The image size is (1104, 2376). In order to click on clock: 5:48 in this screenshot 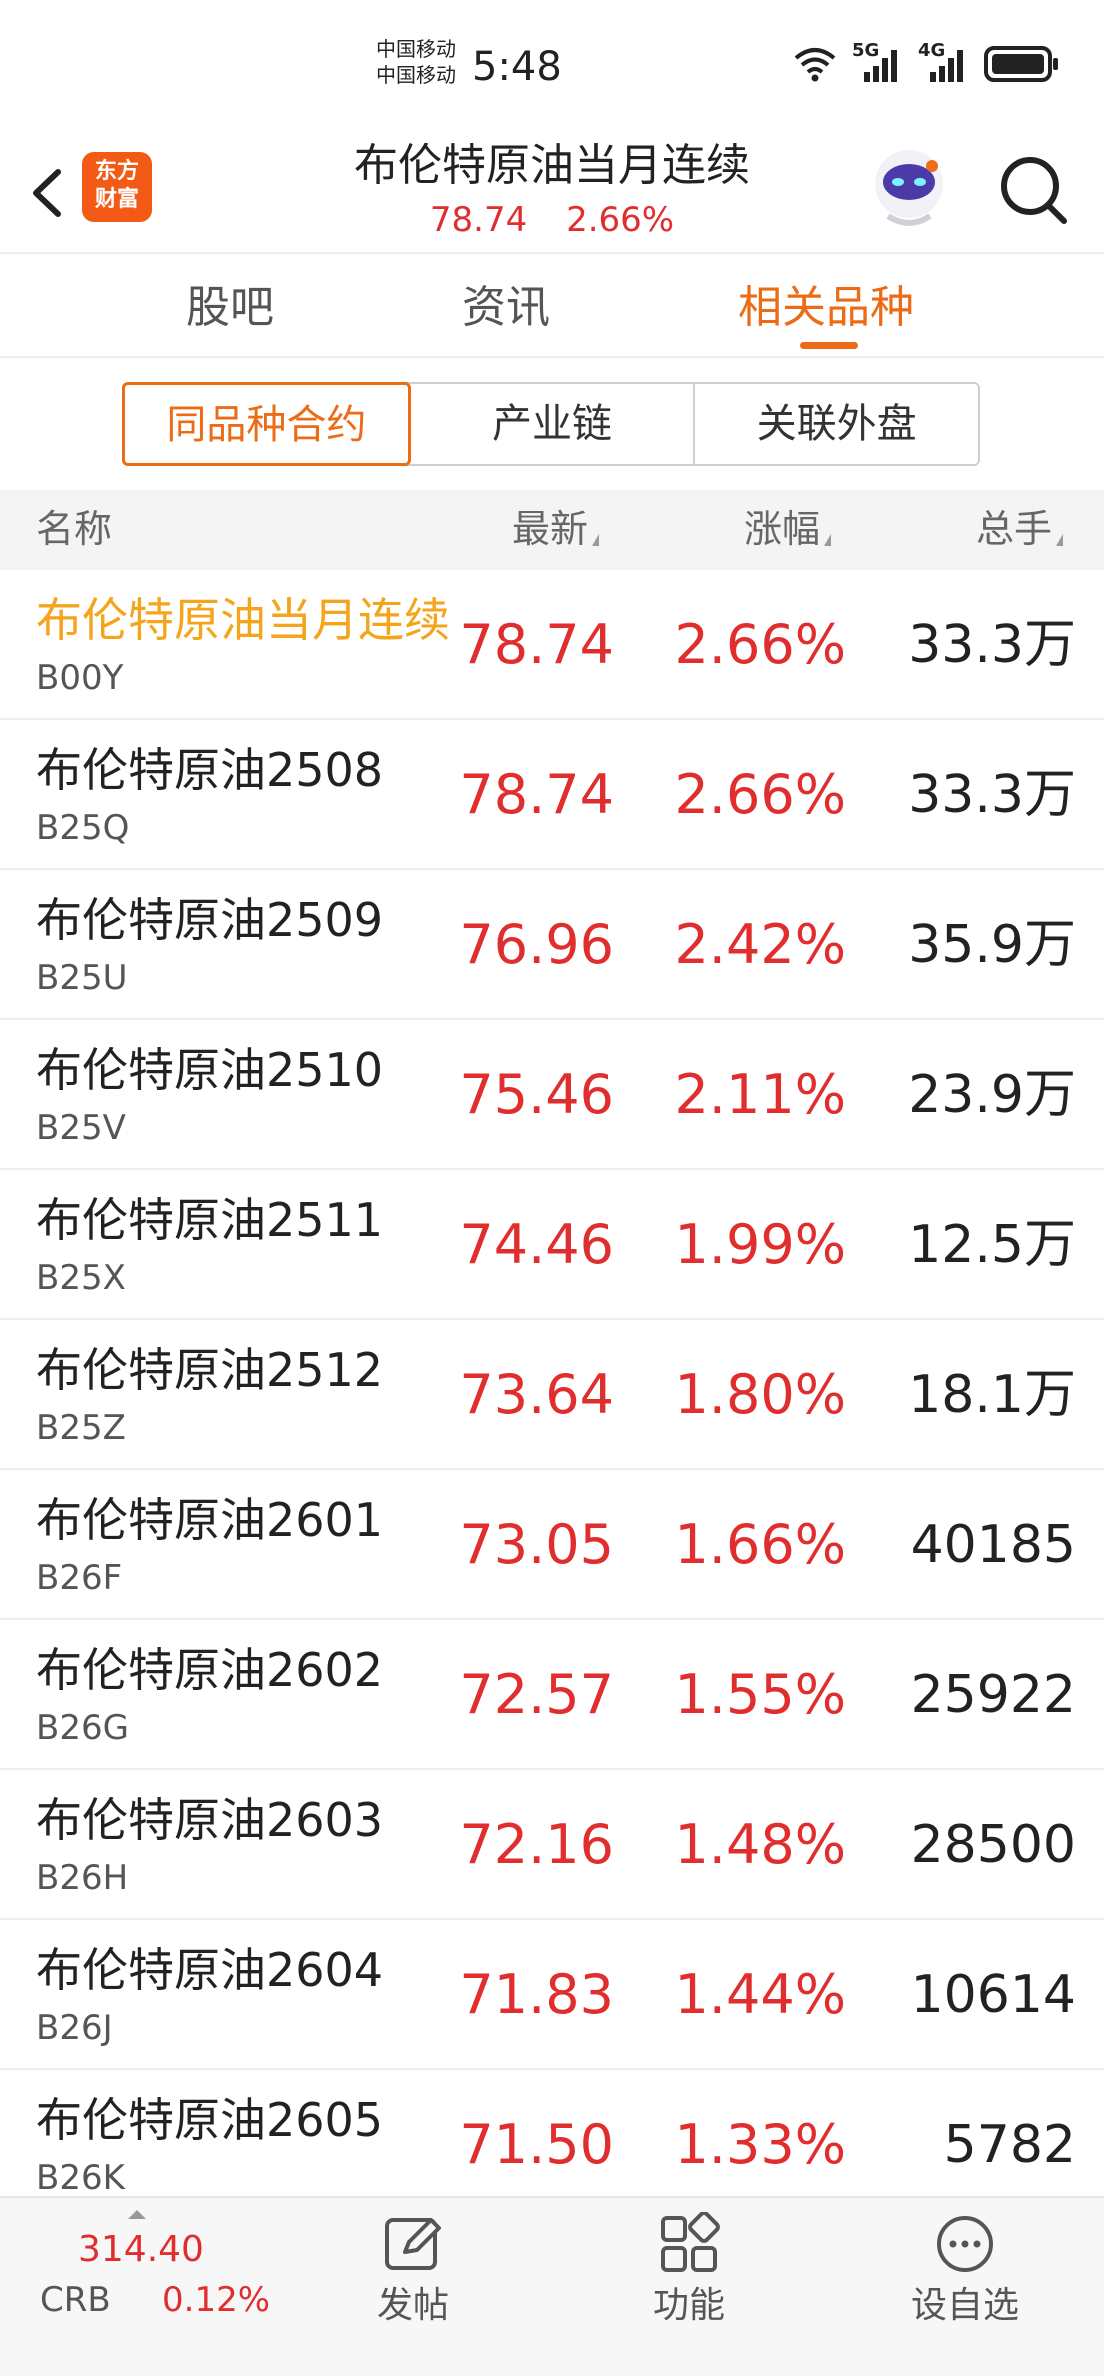, I will do `click(517, 67)`.